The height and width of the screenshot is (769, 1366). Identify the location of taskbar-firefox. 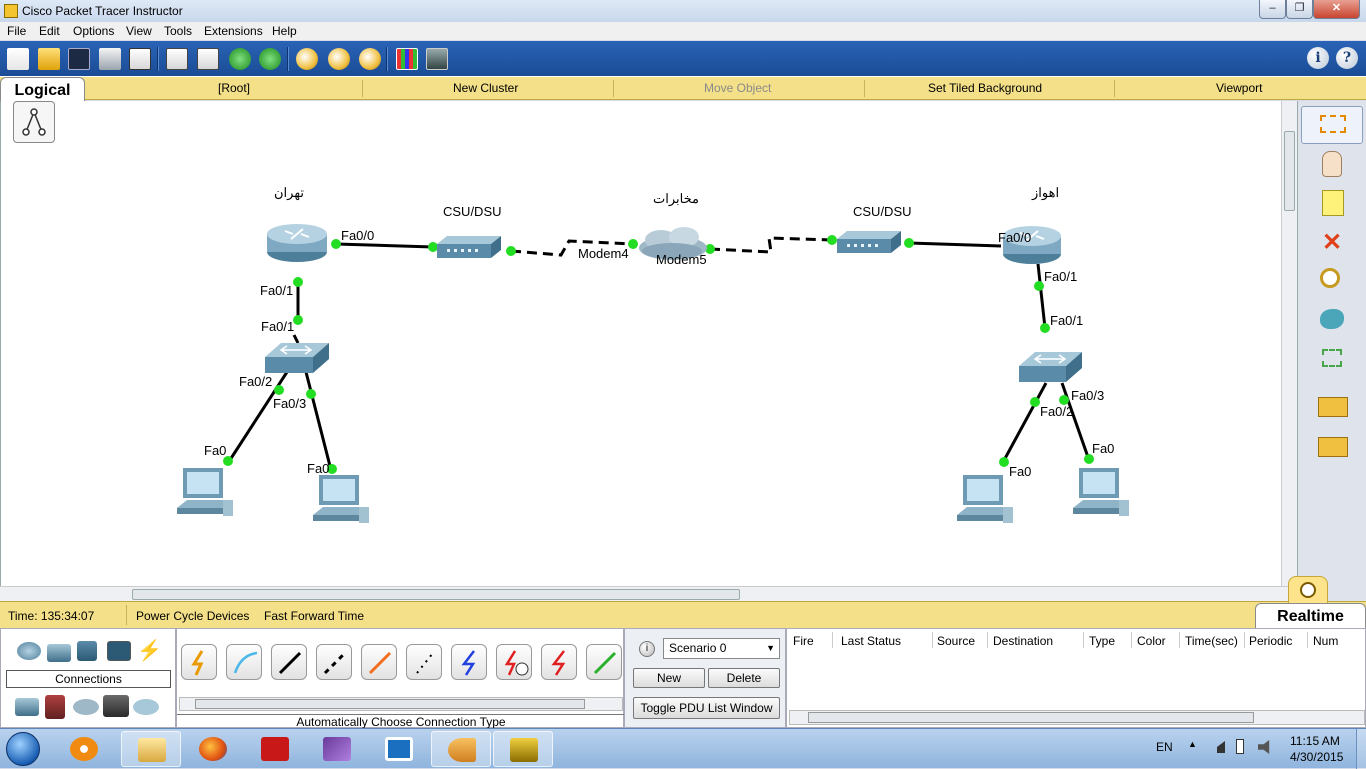
(213, 749).